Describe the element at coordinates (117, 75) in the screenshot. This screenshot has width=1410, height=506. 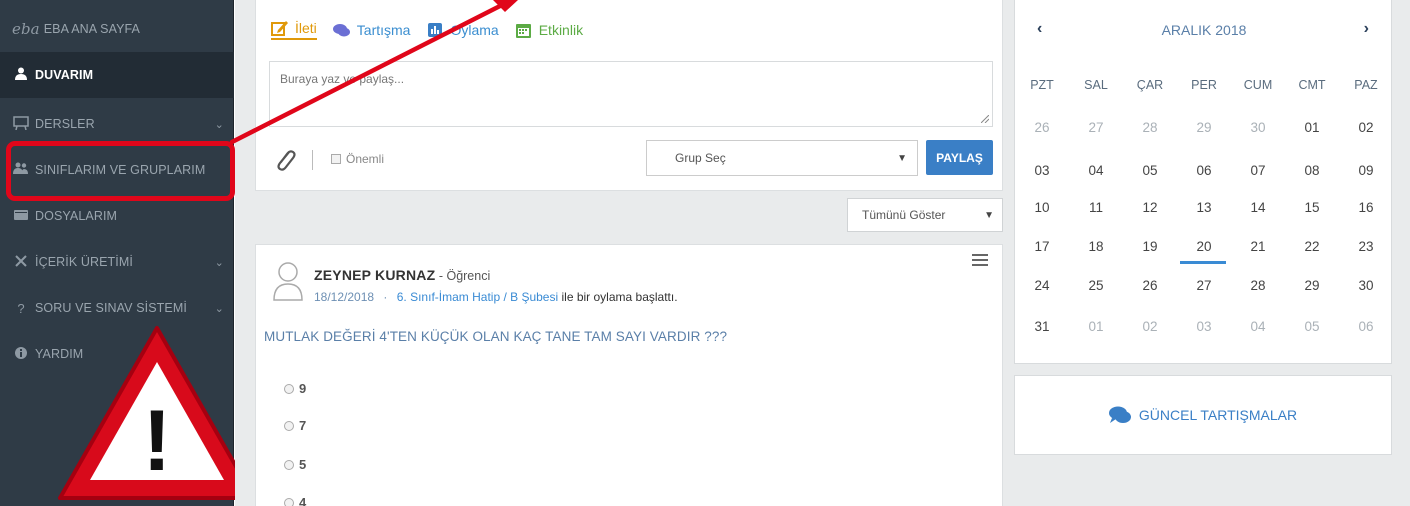
I see `sidebar-item-wall: DUVARIM` at that location.